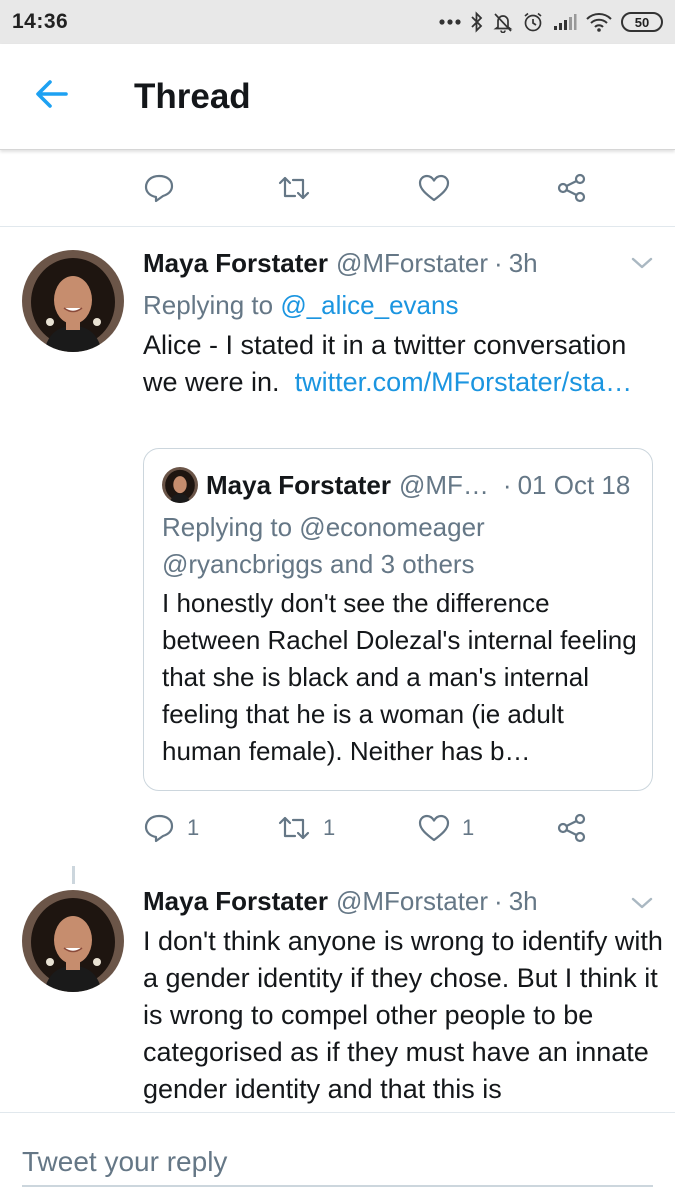  I want to click on reply-button: 1, so click(171, 828).